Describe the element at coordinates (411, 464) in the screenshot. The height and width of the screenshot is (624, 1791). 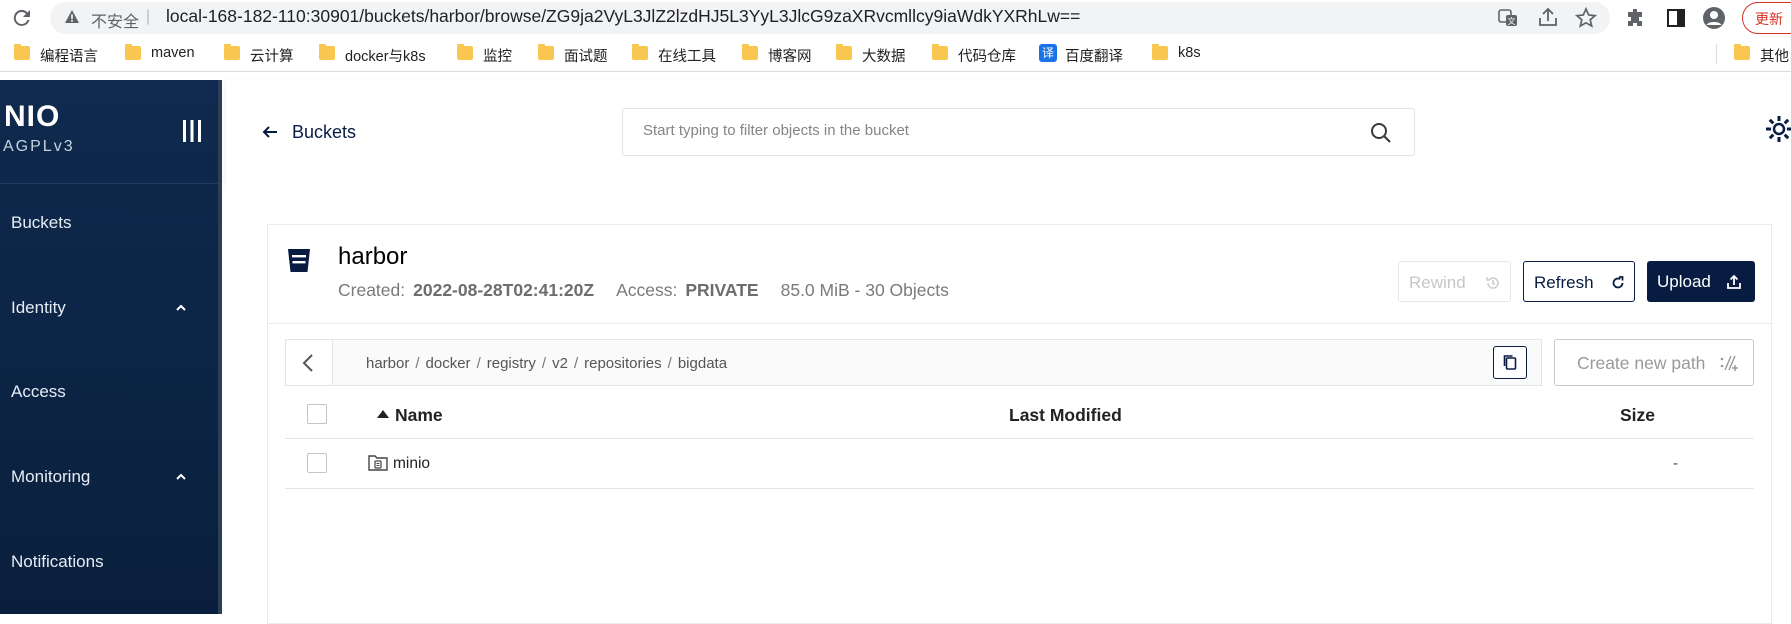
I see `object-name: minio` at that location.